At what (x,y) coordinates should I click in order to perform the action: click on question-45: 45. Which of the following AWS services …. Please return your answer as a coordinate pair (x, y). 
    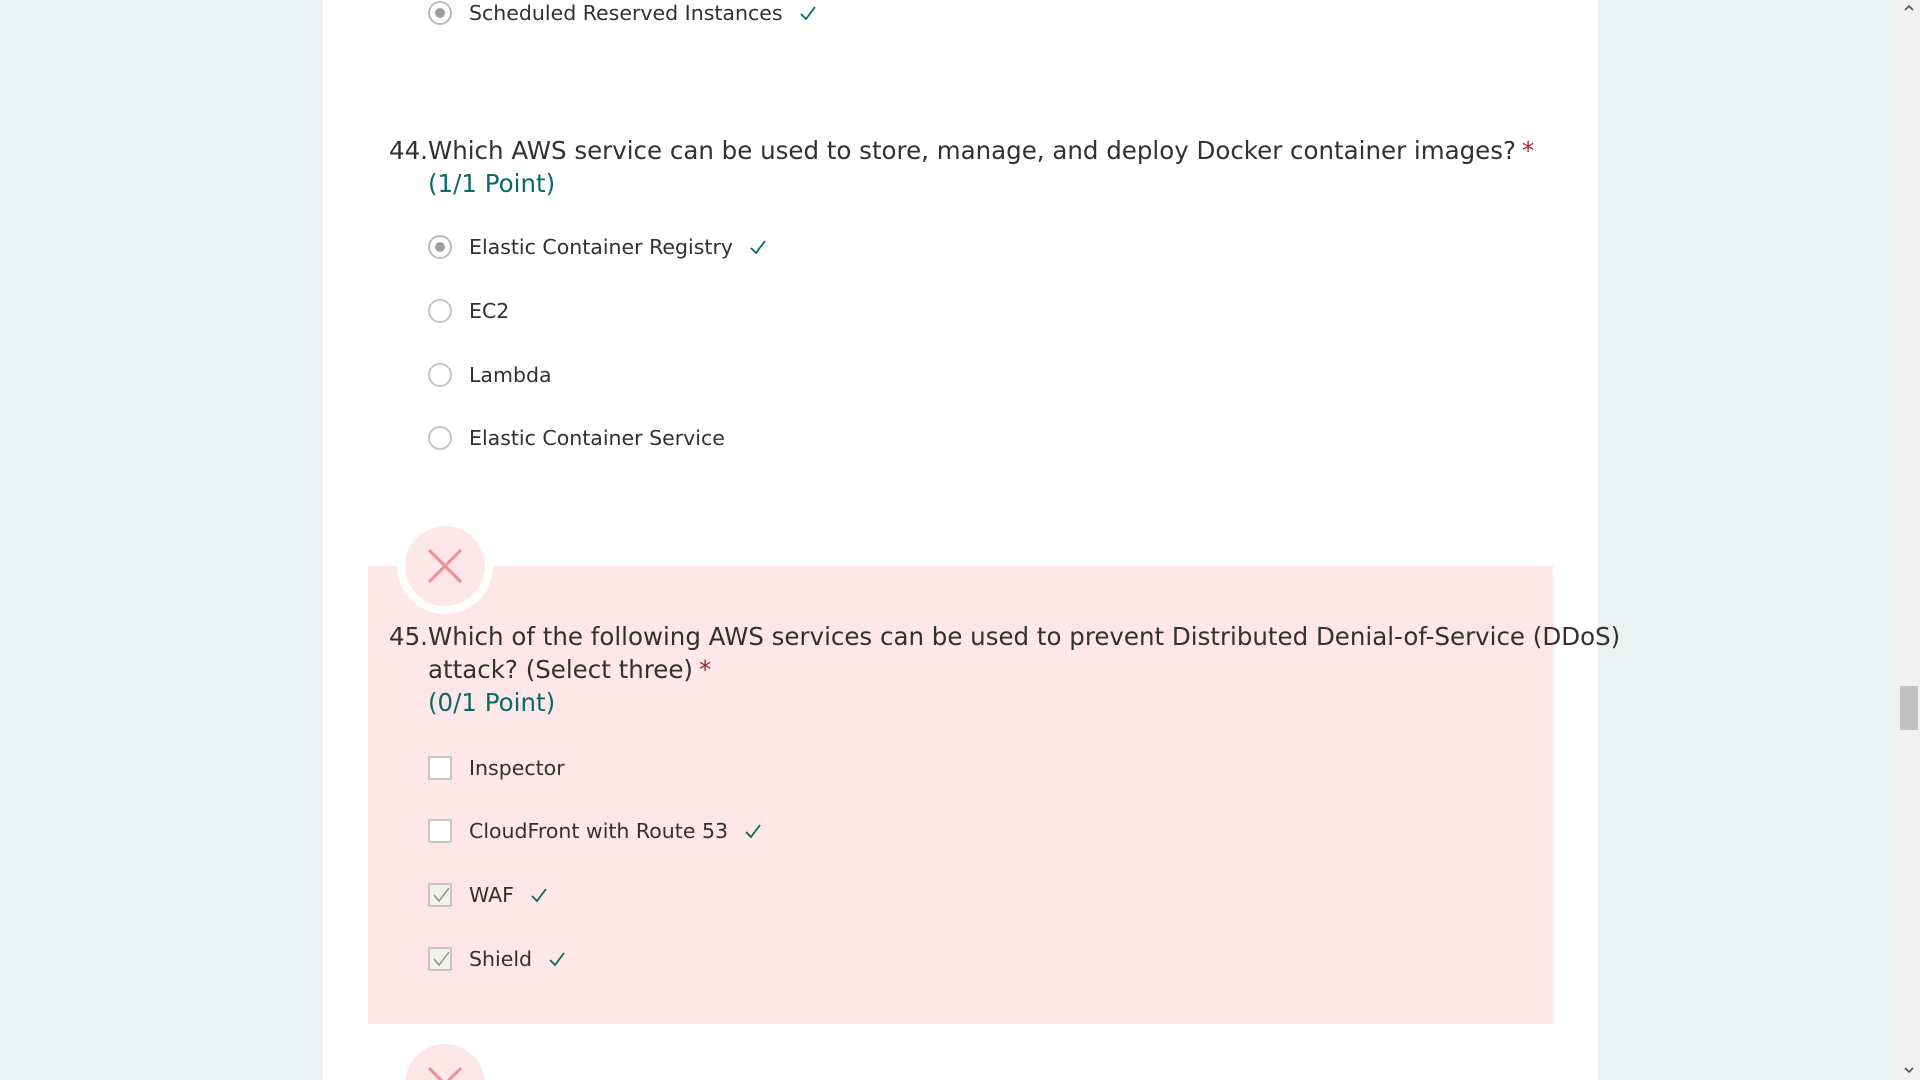
    Looking at the image, I should click on (1004, 672).